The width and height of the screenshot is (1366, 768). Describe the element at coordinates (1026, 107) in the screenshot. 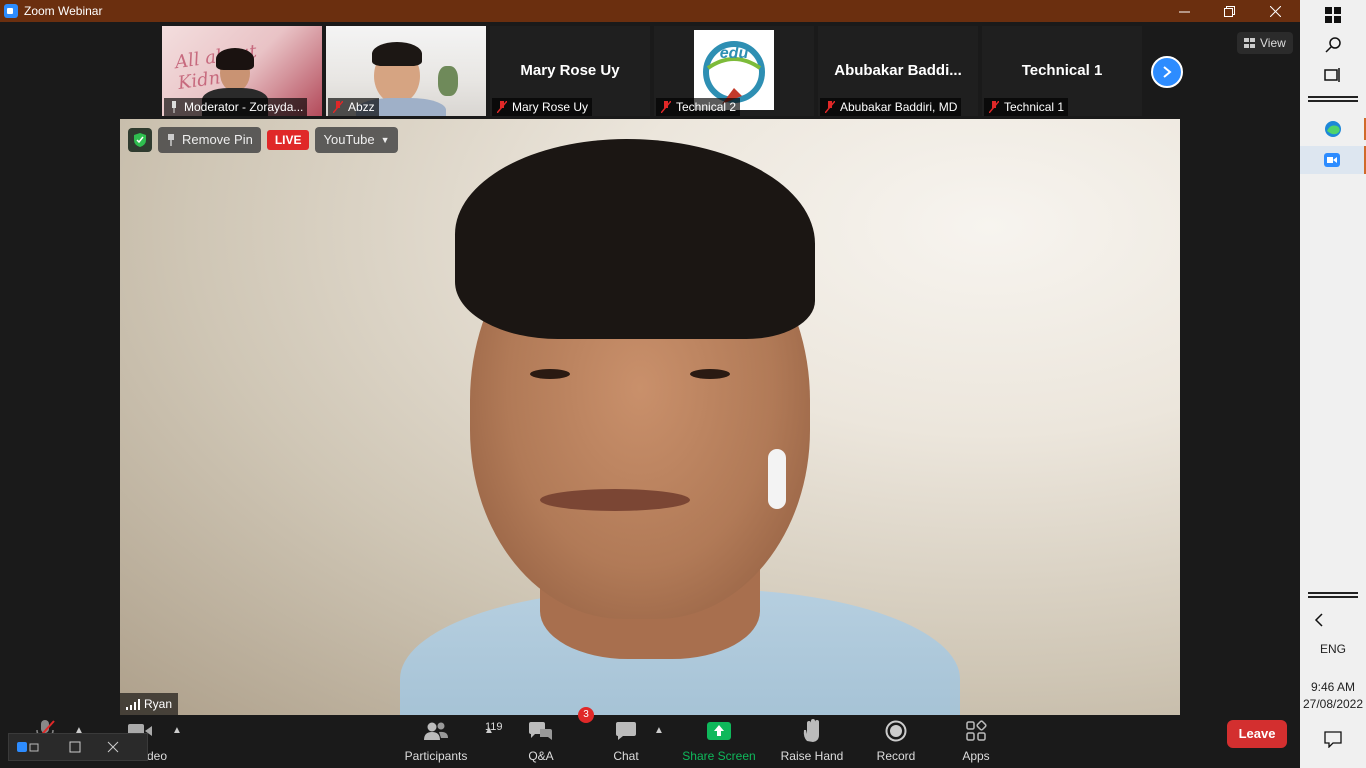

I see `participant-name: Technical 1` at that location.